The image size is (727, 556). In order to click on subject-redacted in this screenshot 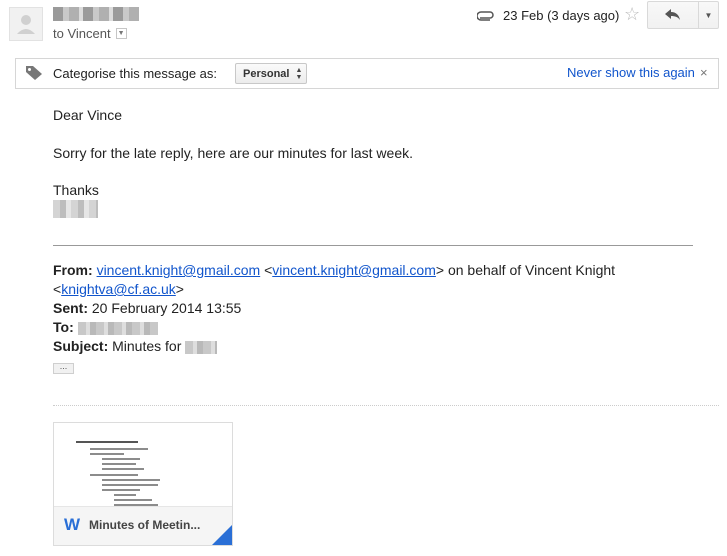, I will do `click(201, 347)`.